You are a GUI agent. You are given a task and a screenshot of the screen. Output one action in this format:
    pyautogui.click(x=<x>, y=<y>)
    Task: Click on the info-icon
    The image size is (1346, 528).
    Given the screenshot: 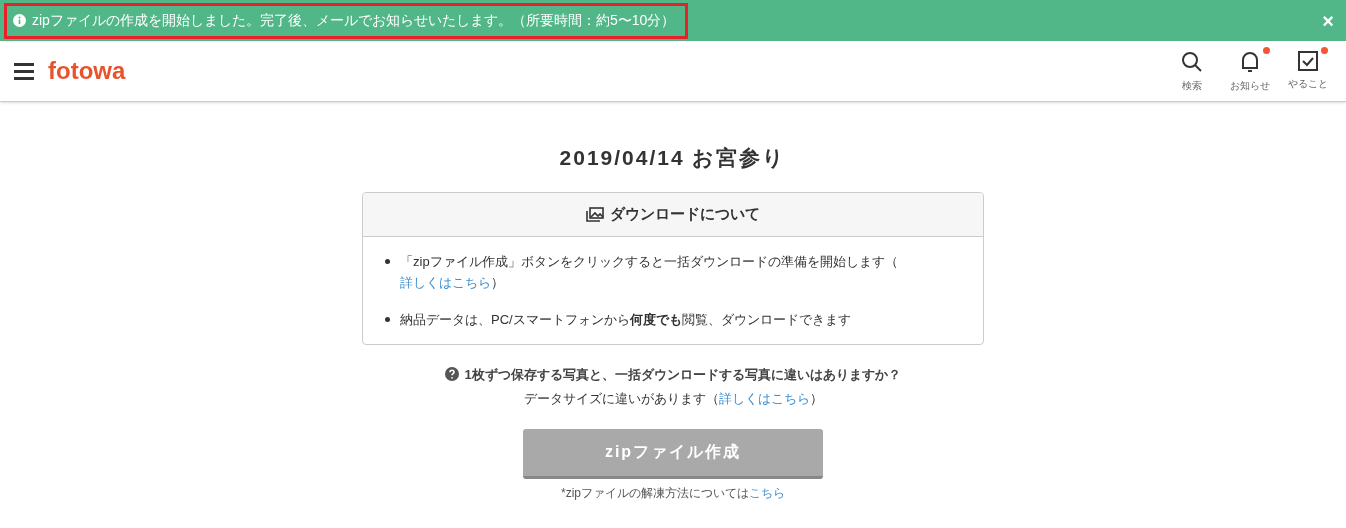 What is the action you would take?
    pyautogui.click(x=19, y=20)
    